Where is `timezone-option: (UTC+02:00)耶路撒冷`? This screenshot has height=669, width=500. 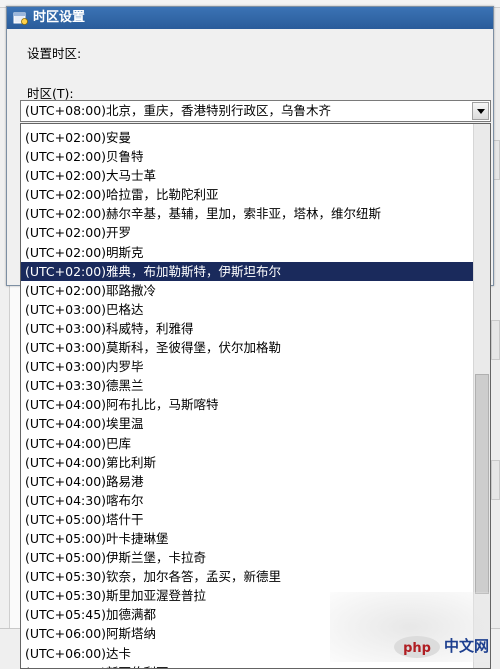
timezone-option: (UTC+02:00)耶路撒冷 is located at coordinates (247, 290).